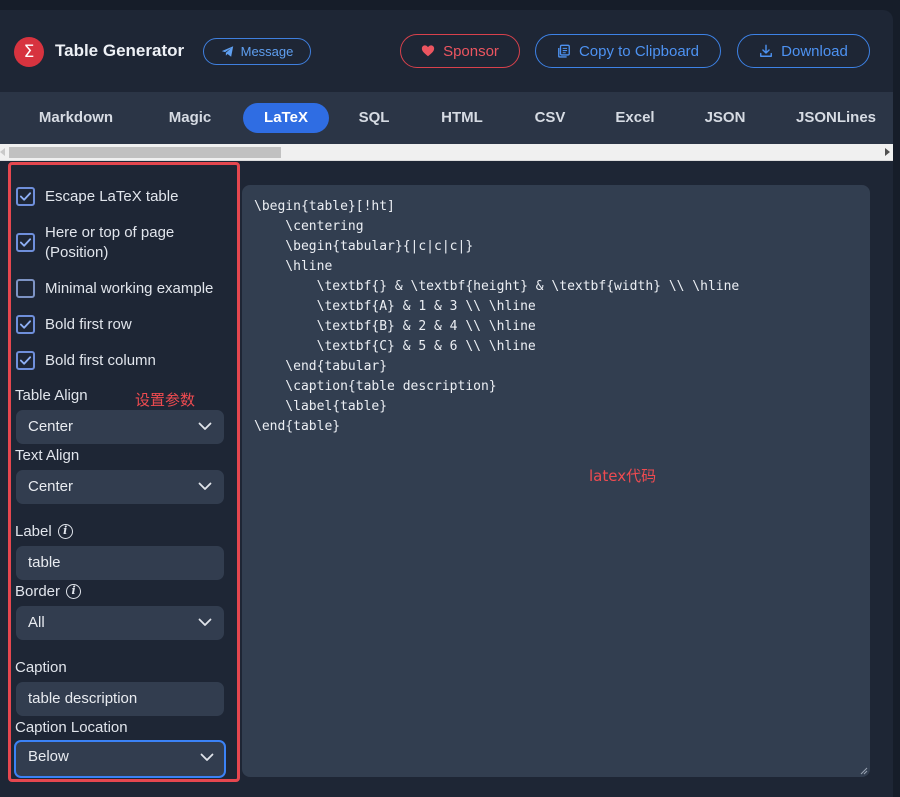 This screenshot has height=797, width=900. I want to click on copy-icon, so click(564, 51).